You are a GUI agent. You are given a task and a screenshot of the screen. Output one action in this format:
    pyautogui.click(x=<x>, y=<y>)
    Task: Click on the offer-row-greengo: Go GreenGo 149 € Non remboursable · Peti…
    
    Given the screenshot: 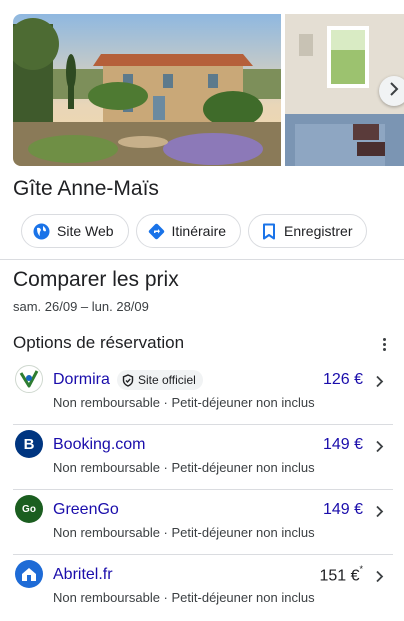 What is the action you would take?
    pyautogui.click(x=203, y=522)
    